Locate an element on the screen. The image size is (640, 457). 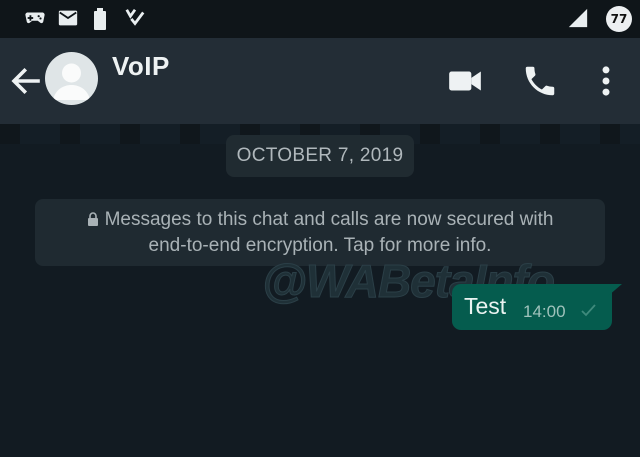
avatar is located at coordinates (71, 78).